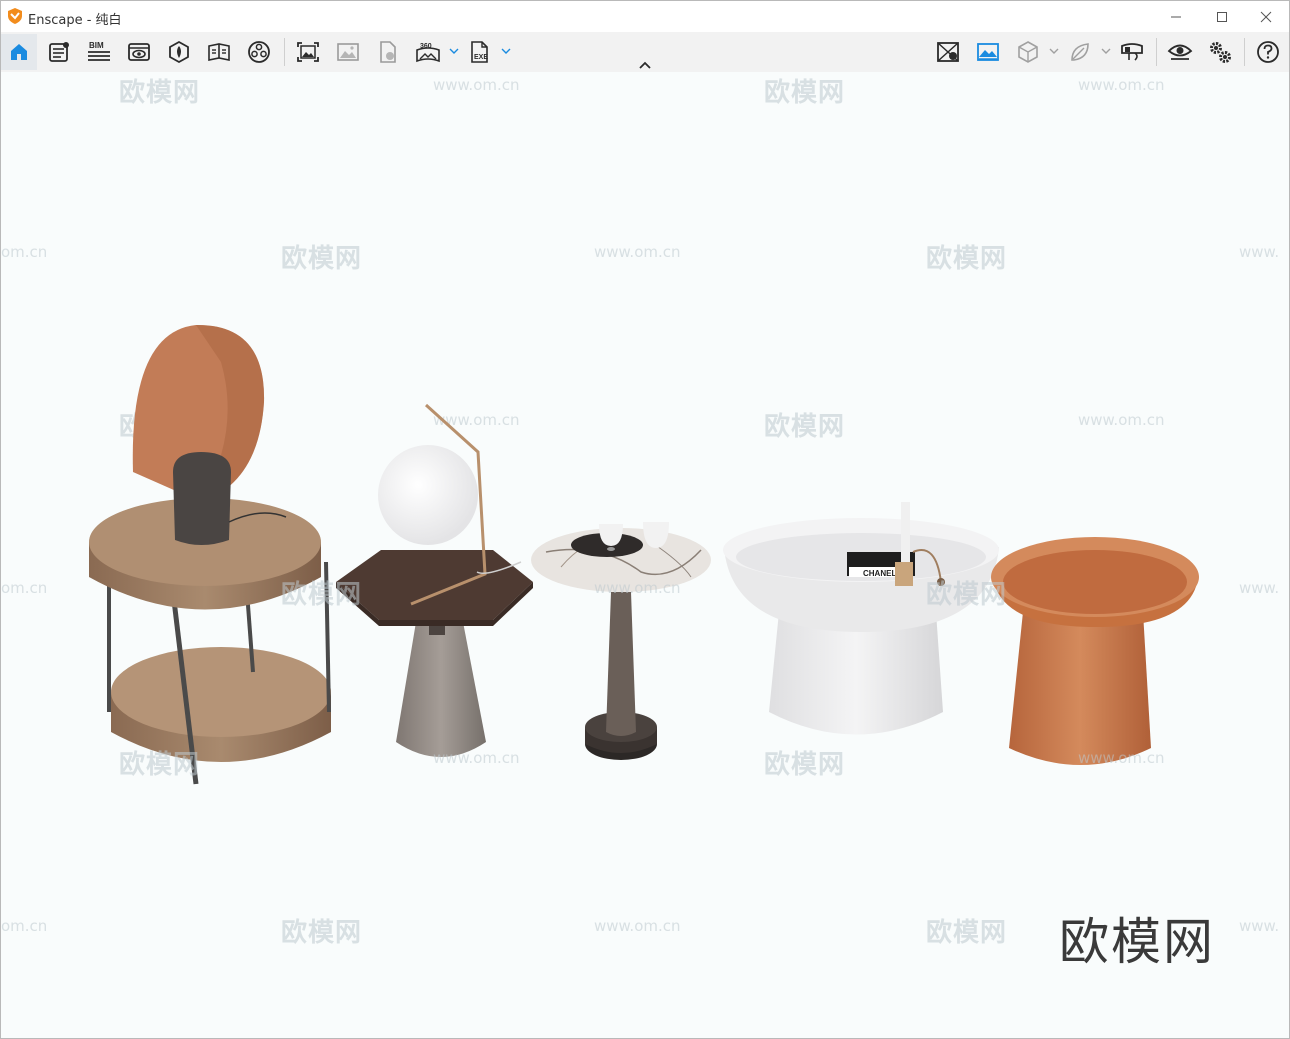 The height and width of the screenshot is (1039, 1290). I want to click on vr-headset-icon, so click(1132, 52).